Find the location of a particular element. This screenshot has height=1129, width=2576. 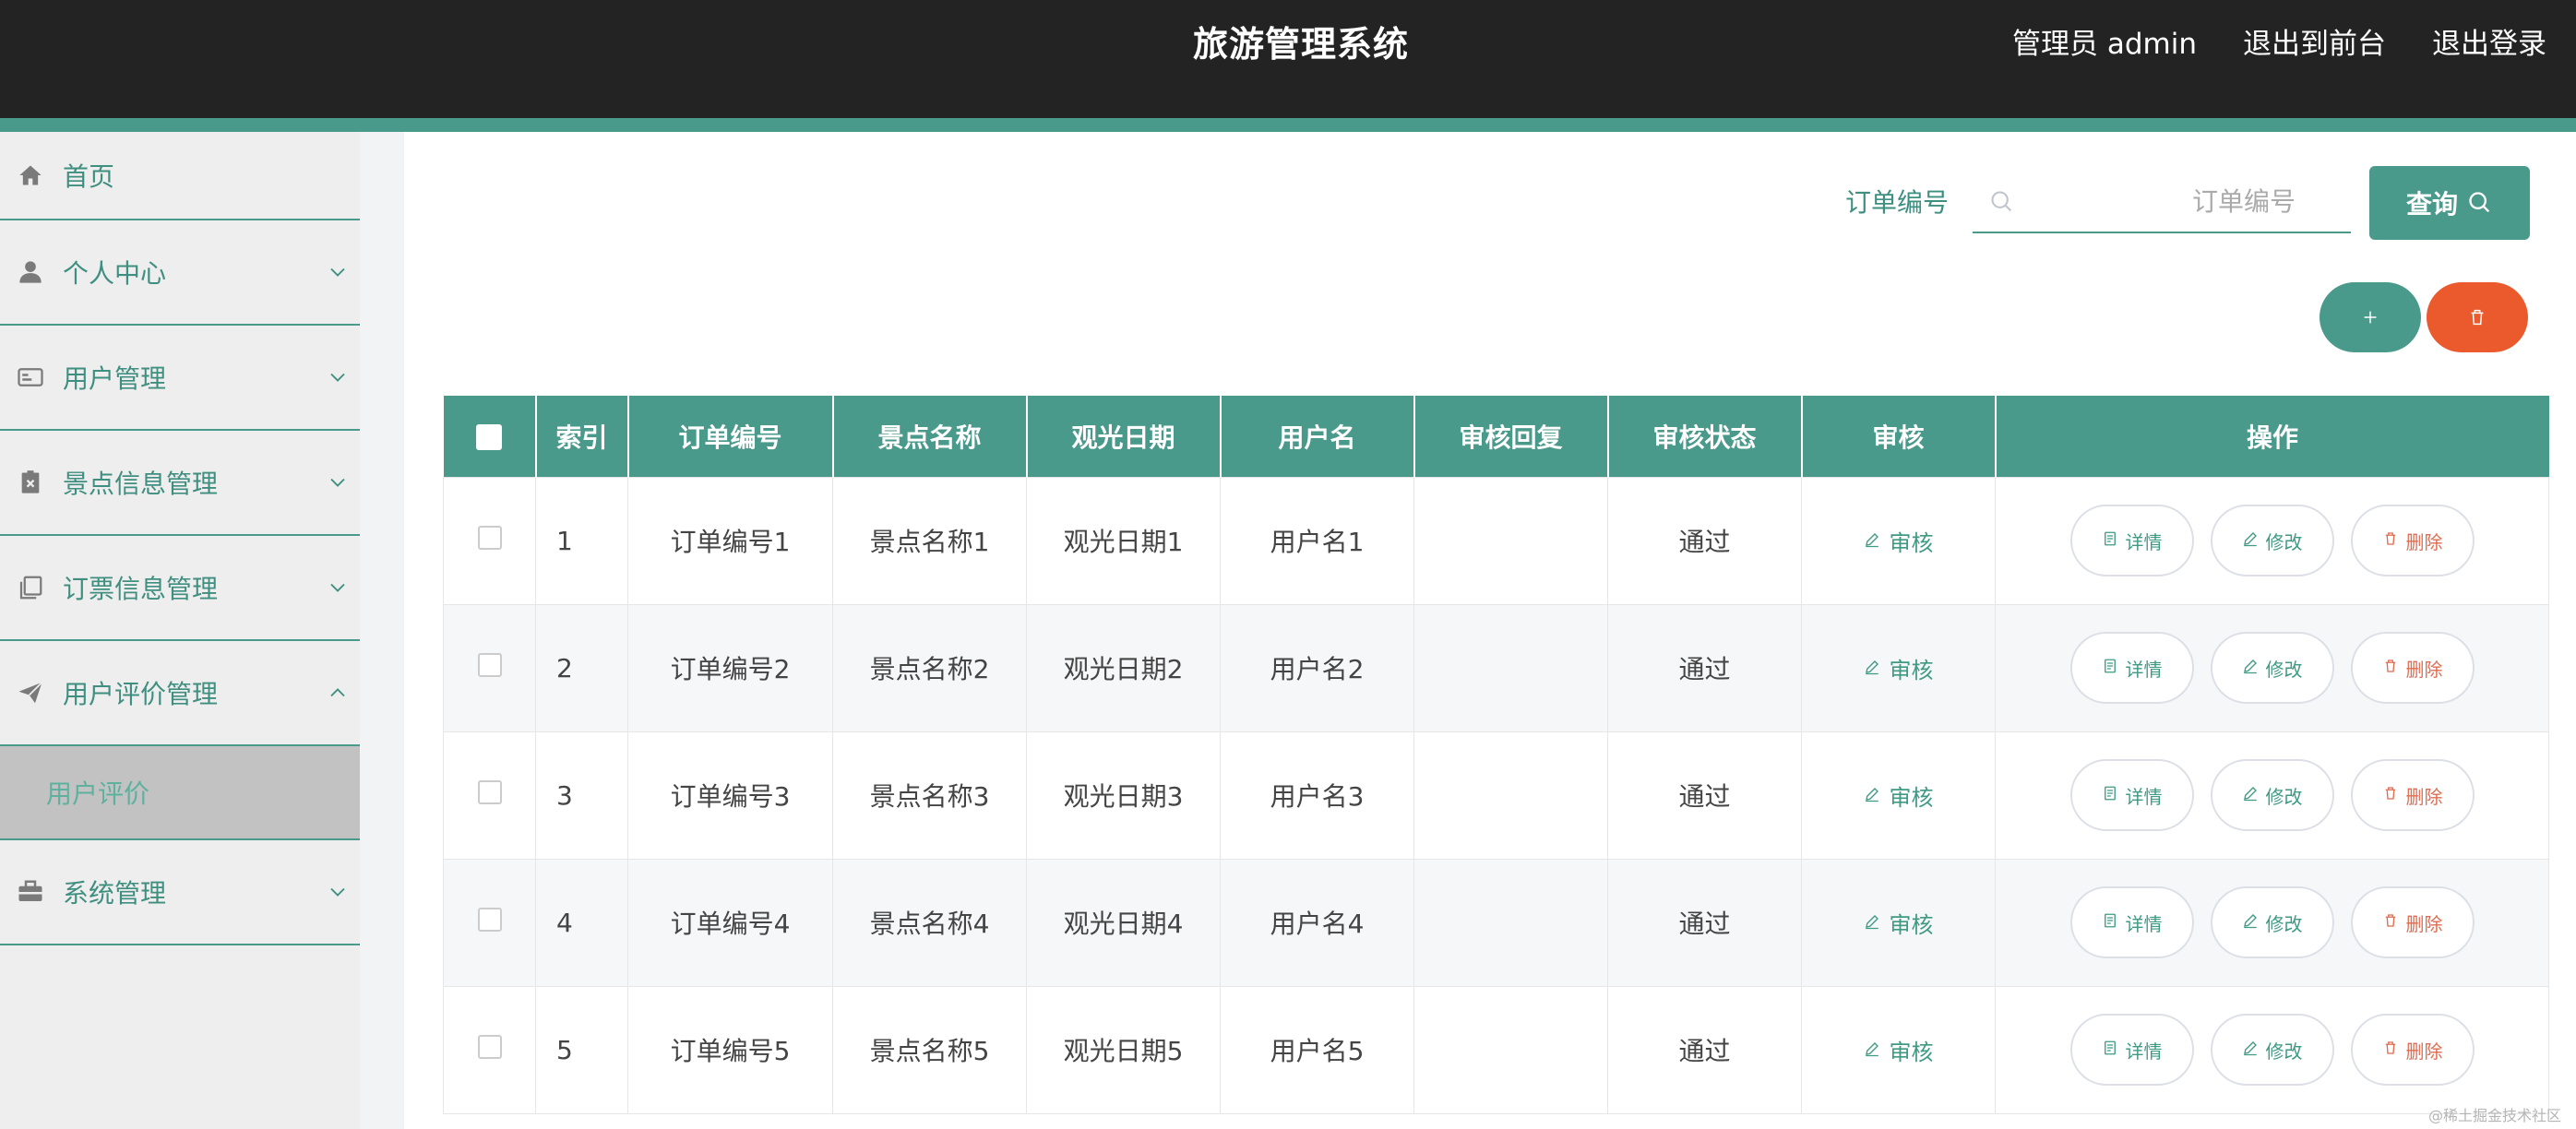

column-header: 索引 is located at coordinates (582, 437).